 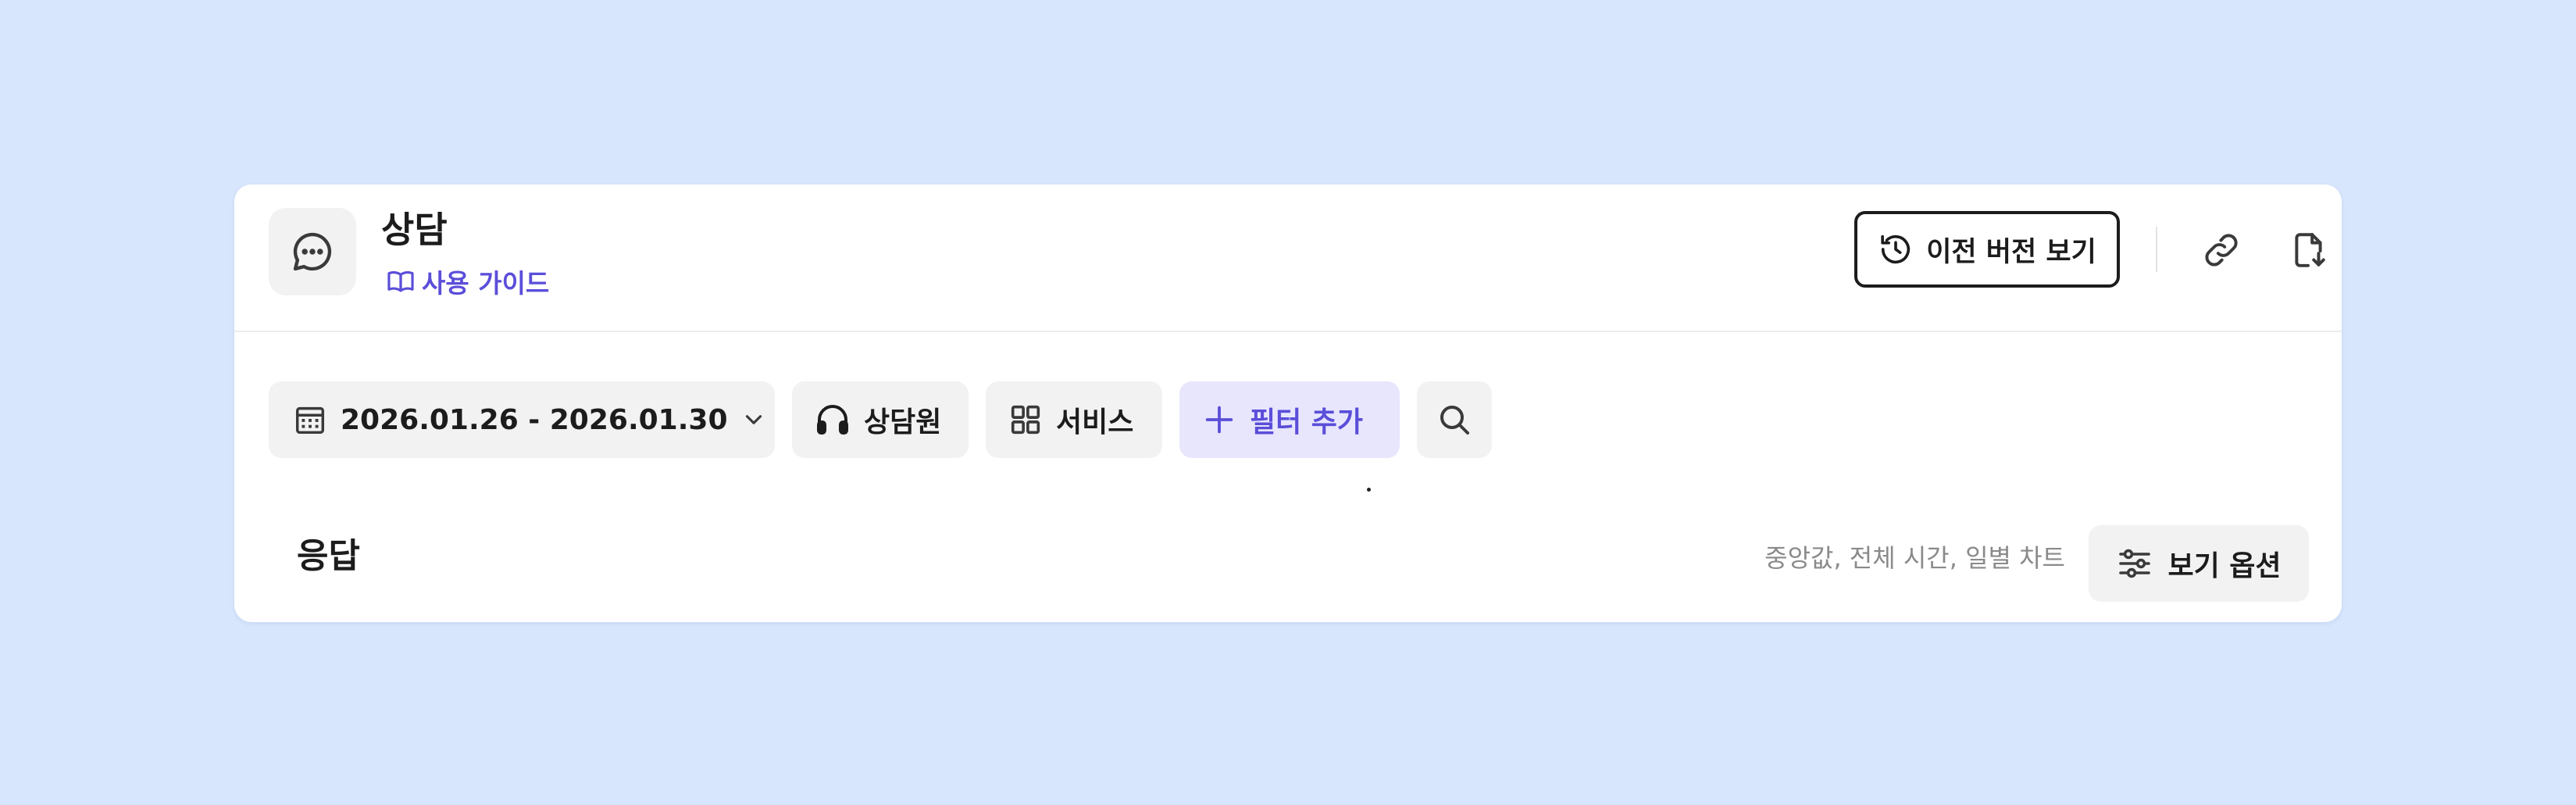 What do you see at coordinates (414, 230) in the screenshot?
I see `page-title: 상담` at bounding box center [414, 230].